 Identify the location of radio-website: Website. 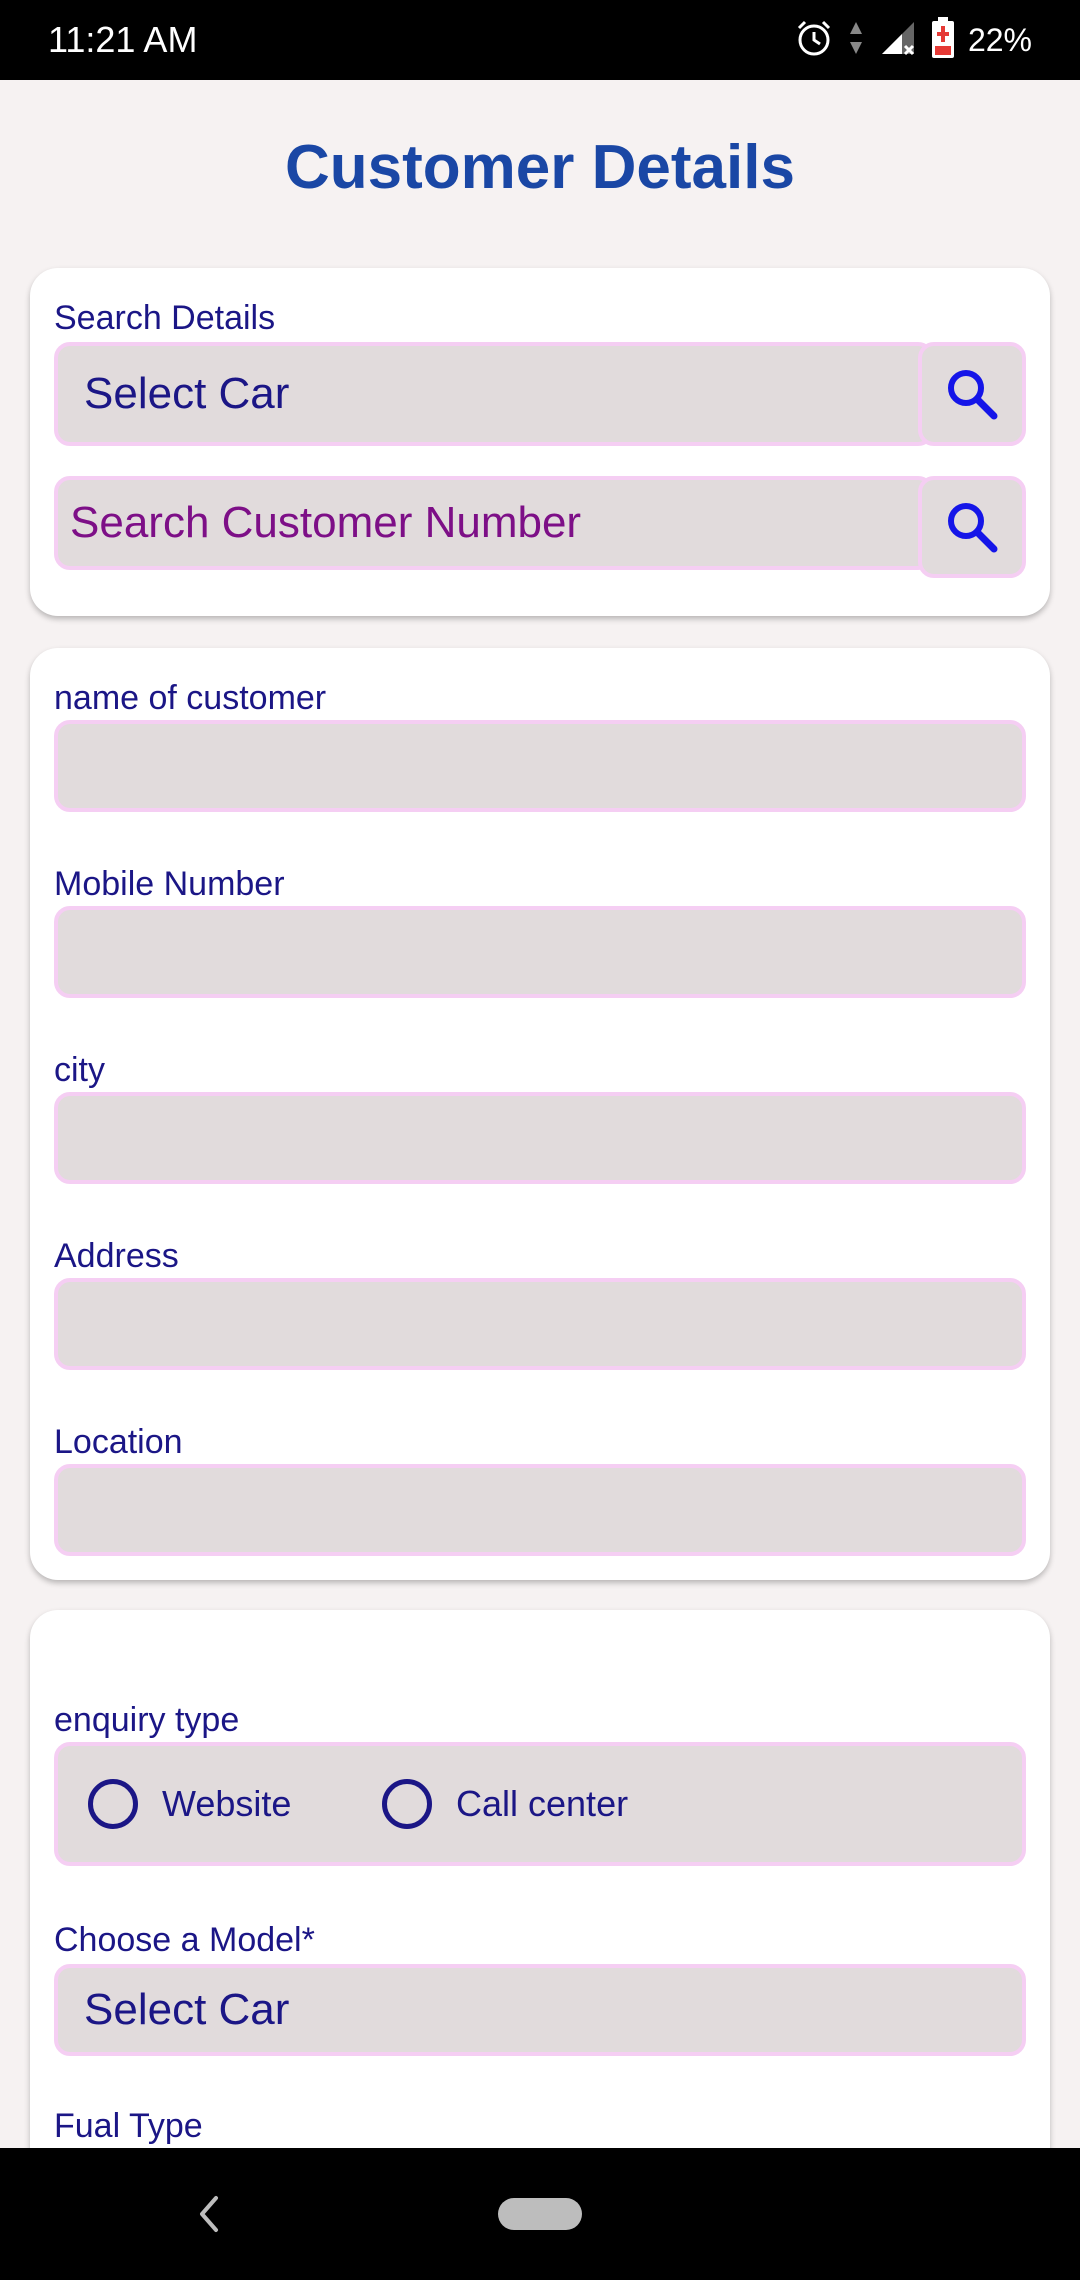
(189, 1804).